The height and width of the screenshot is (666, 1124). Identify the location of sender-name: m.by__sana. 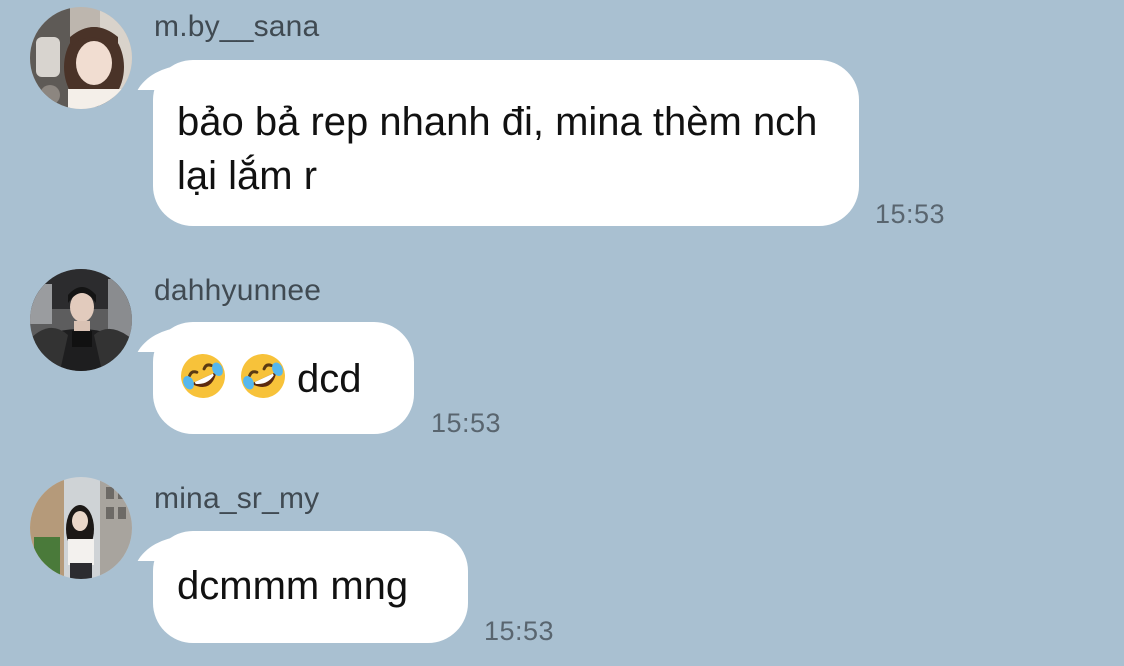
(237, 26).